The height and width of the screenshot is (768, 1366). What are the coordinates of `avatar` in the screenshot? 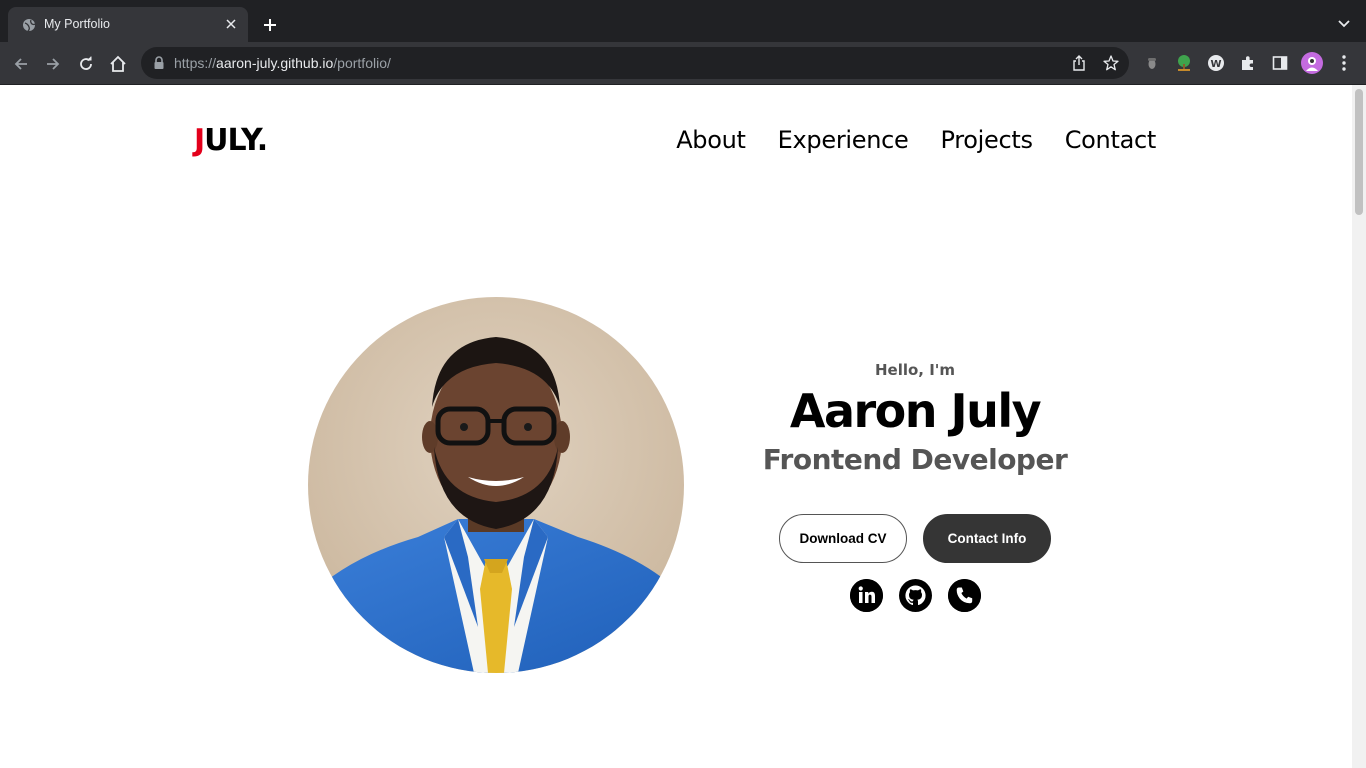 It's located at (1312, 63).